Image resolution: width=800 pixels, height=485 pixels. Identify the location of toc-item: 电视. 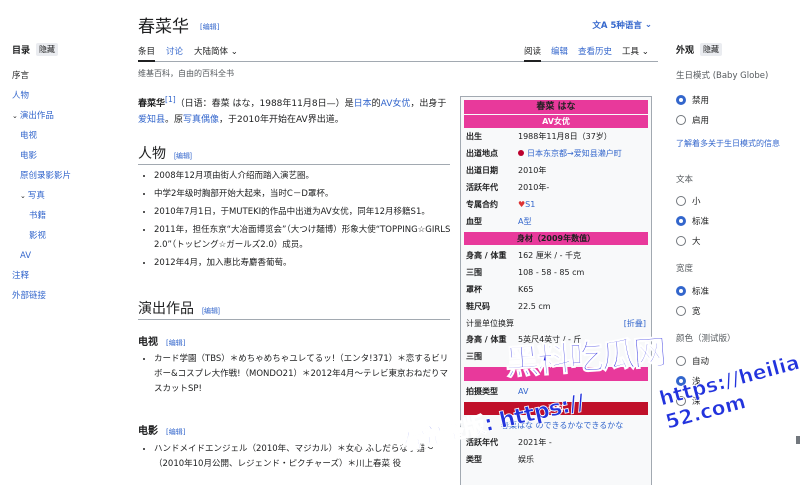
(41, 136).